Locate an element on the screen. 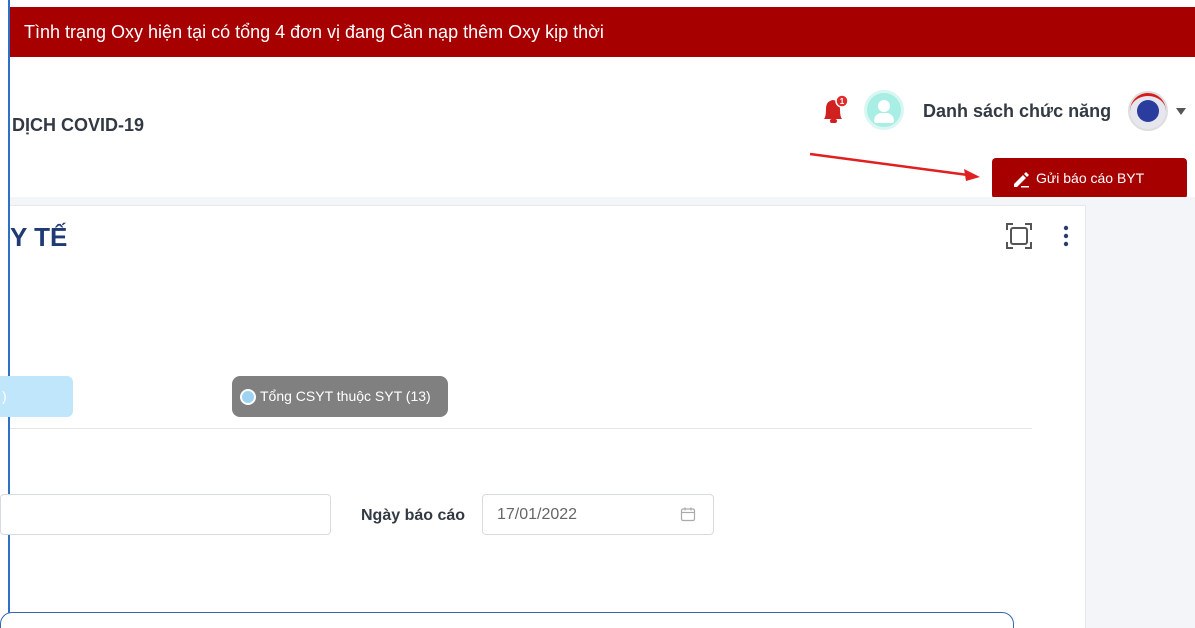  bell-icon: 1 is located at coordinates (836, 108).